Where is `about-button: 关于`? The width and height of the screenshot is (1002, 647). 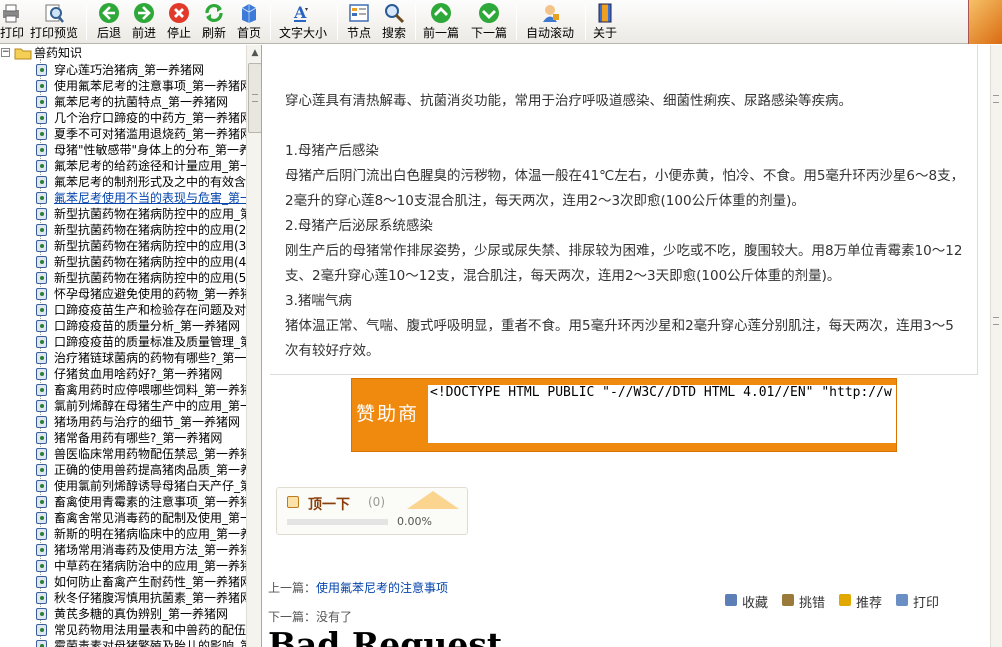 about-button: 关于 is located at coordinates (605, 22).